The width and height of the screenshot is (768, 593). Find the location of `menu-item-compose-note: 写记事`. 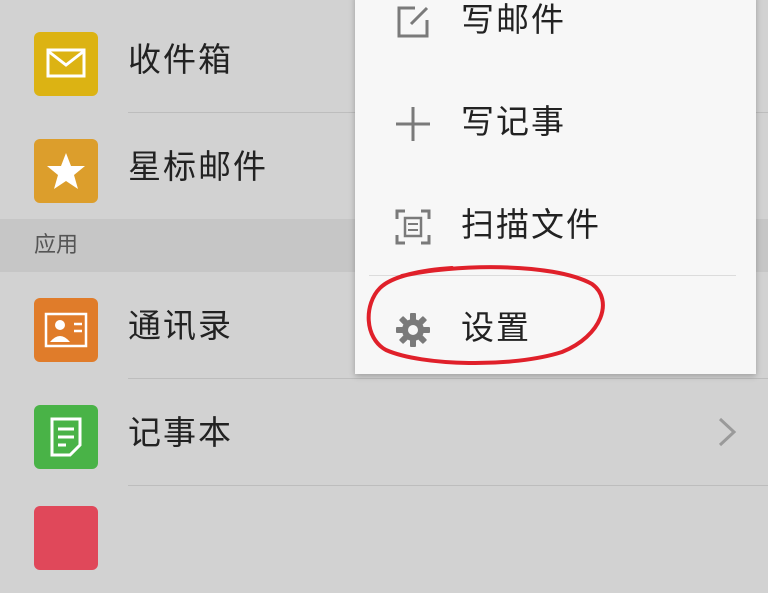

menu-item-compose-note: 写记事 is located at coordinates (555, 121).